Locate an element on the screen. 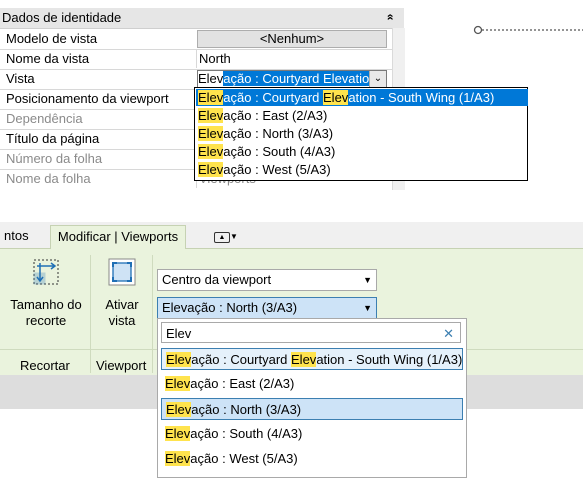 The image size is (583, 480). group-title: Dados de identidade is located at coordinates (62, 17).